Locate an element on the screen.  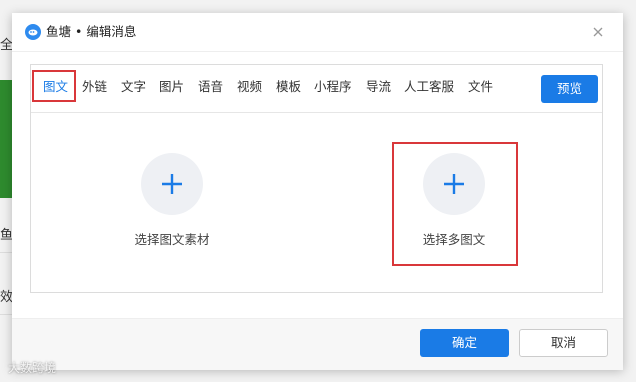
app-logo-icon is located at coordinates (33, 32).